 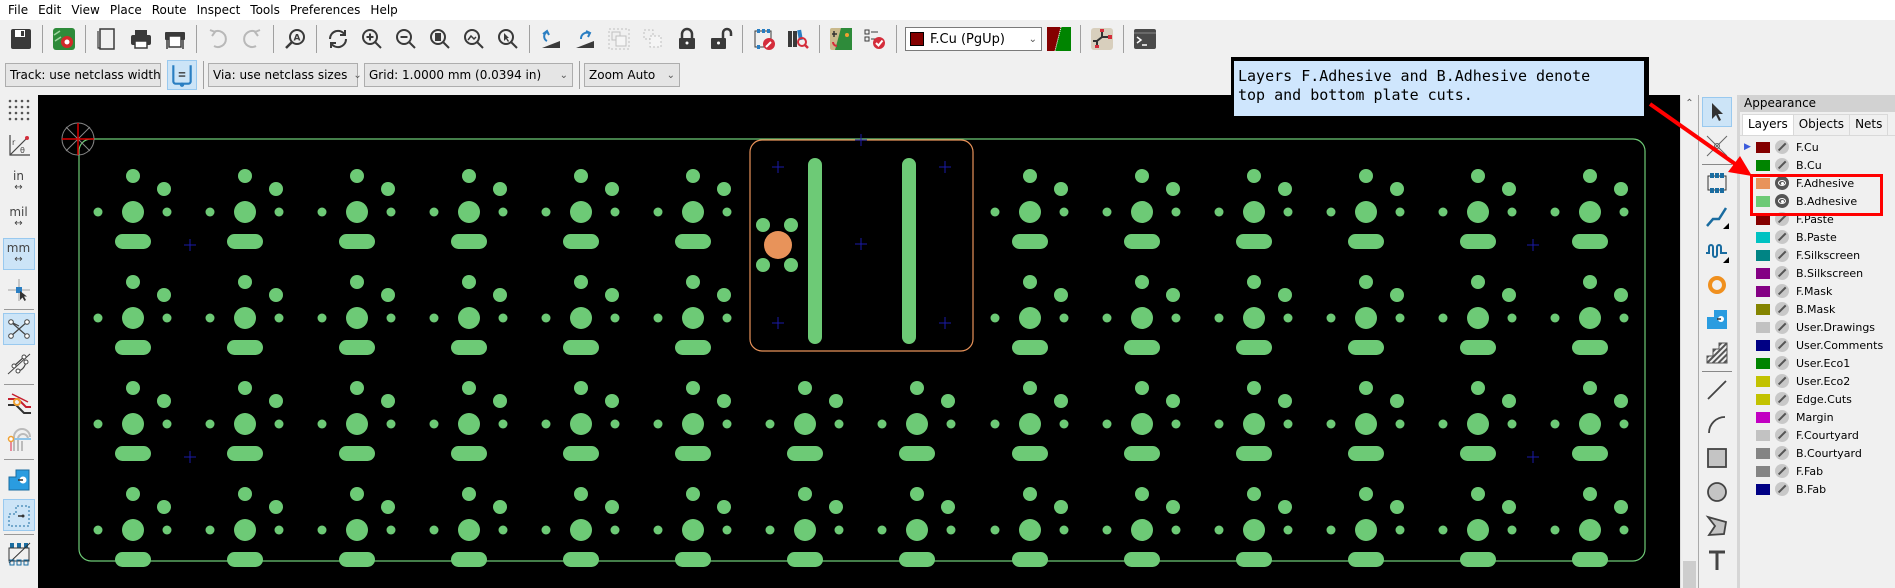 What do you see at coordinates (1717, 146) in the screenshot?
I see `local-ratsnest-button` at bounding box center [1717, 146].